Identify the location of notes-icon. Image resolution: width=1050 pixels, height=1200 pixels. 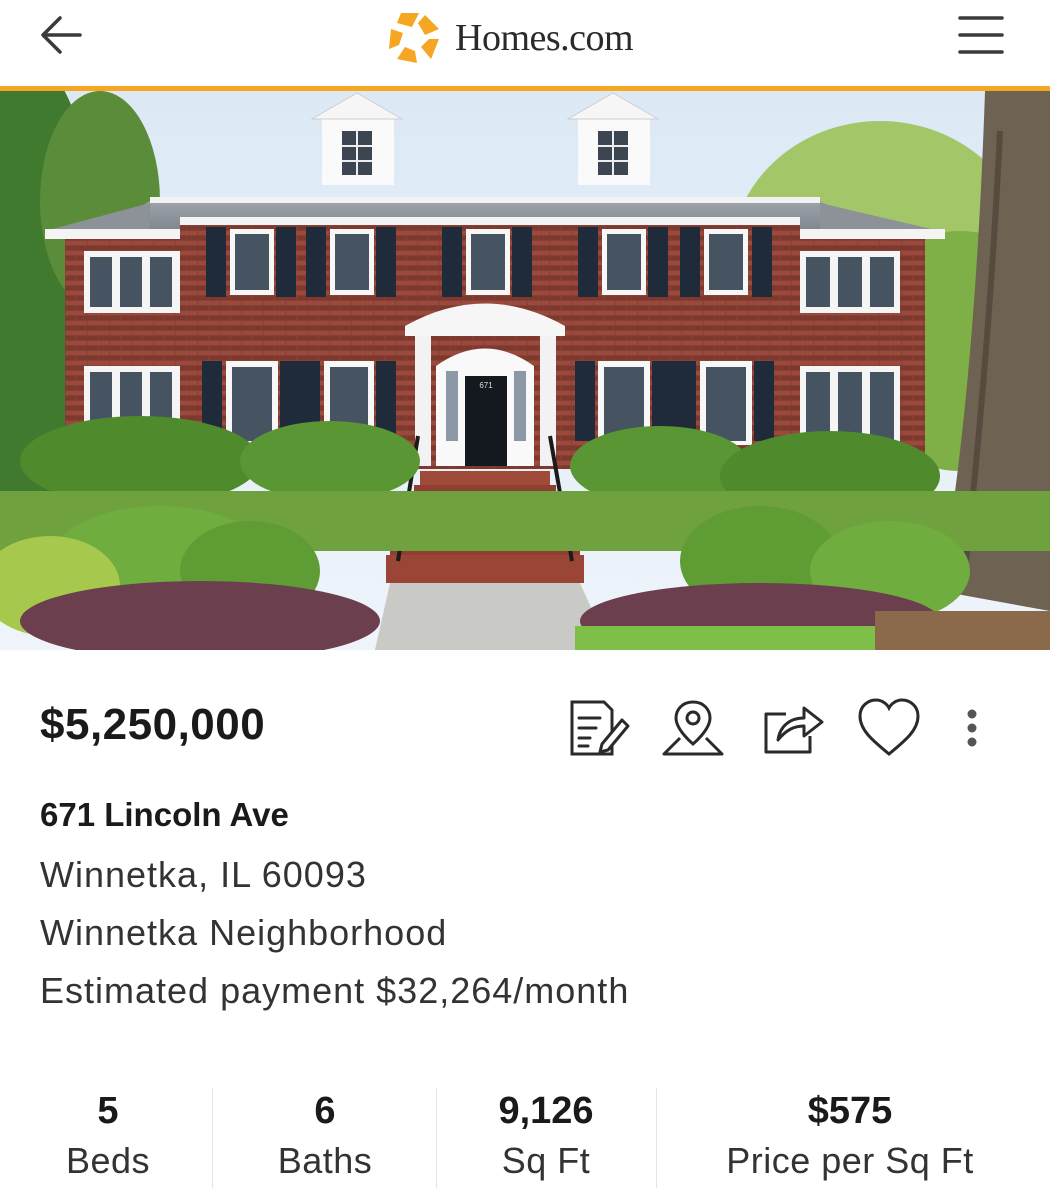
(600, 728).